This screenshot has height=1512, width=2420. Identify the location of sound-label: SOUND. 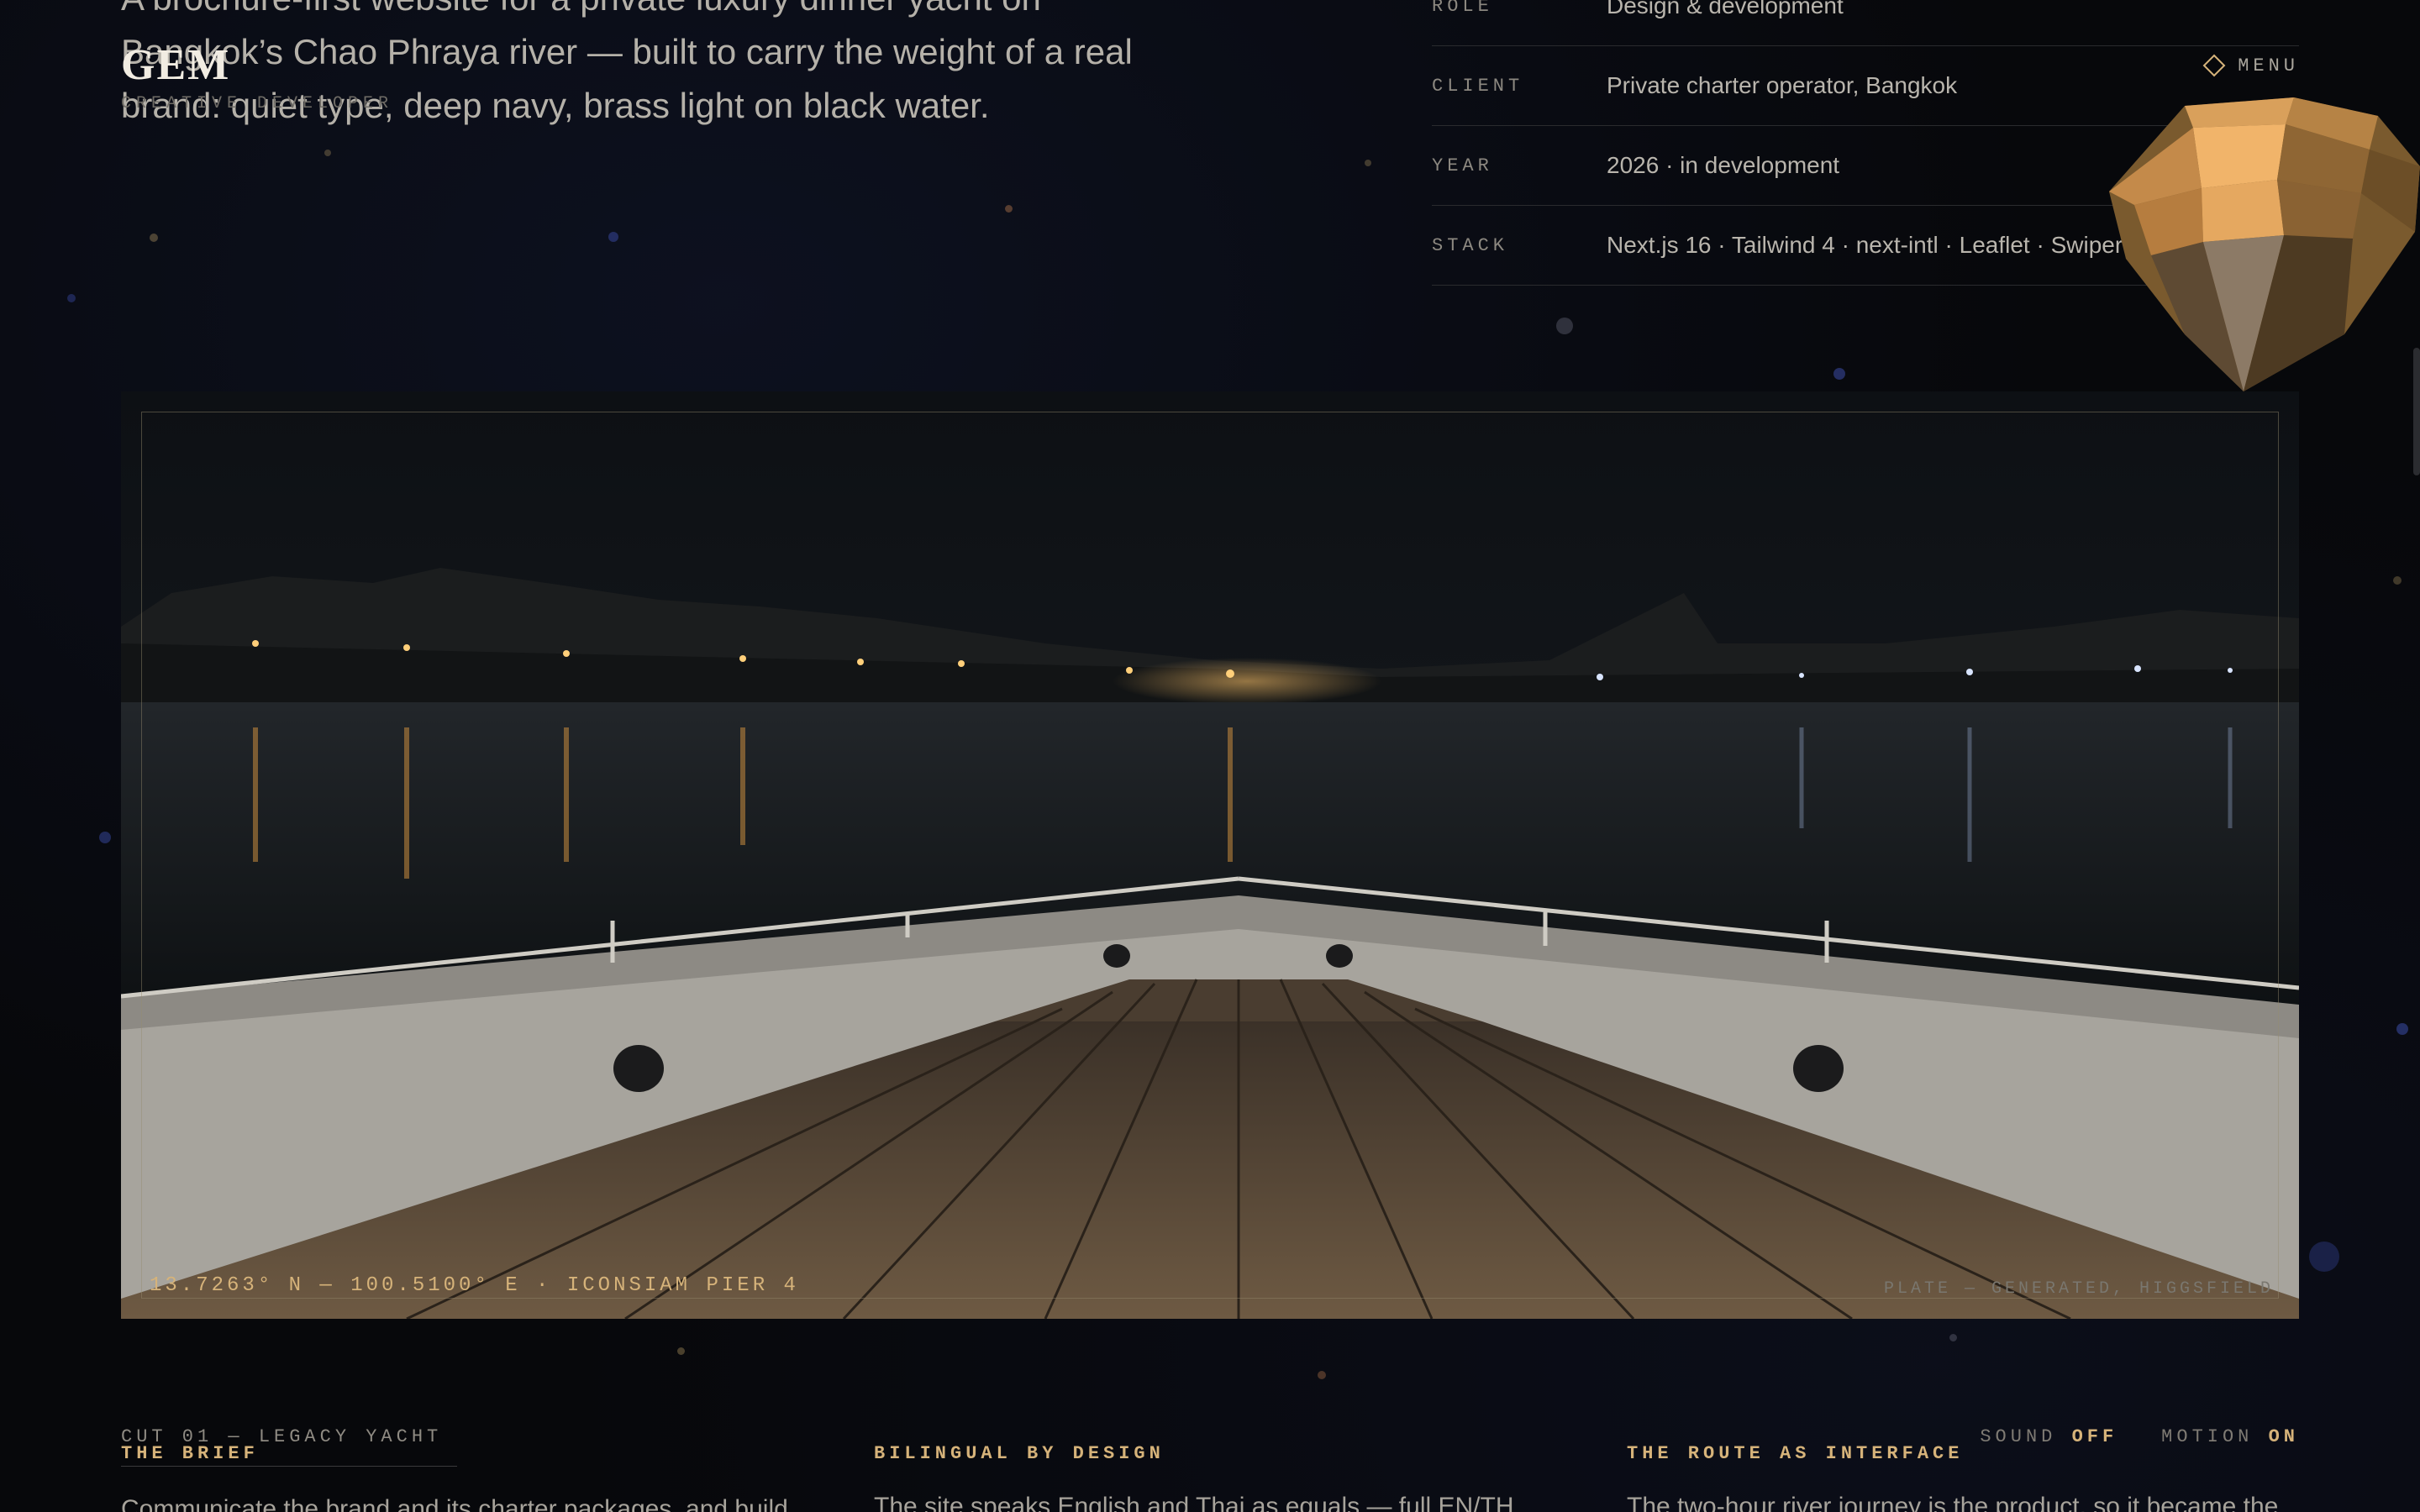
(2019, 1436).